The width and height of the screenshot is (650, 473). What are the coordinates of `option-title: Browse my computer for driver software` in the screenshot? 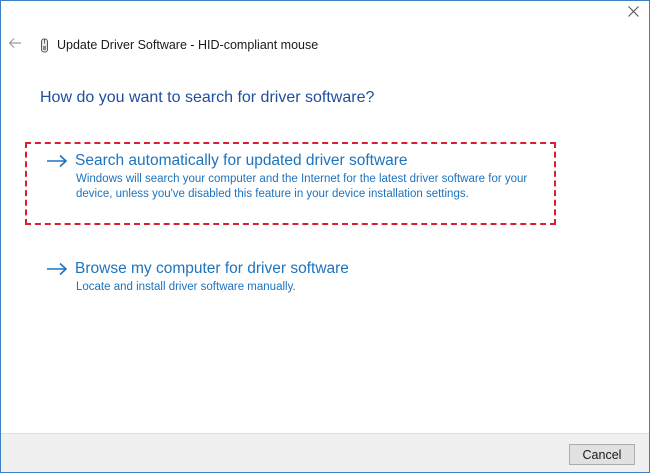 It's located at (212, 268).